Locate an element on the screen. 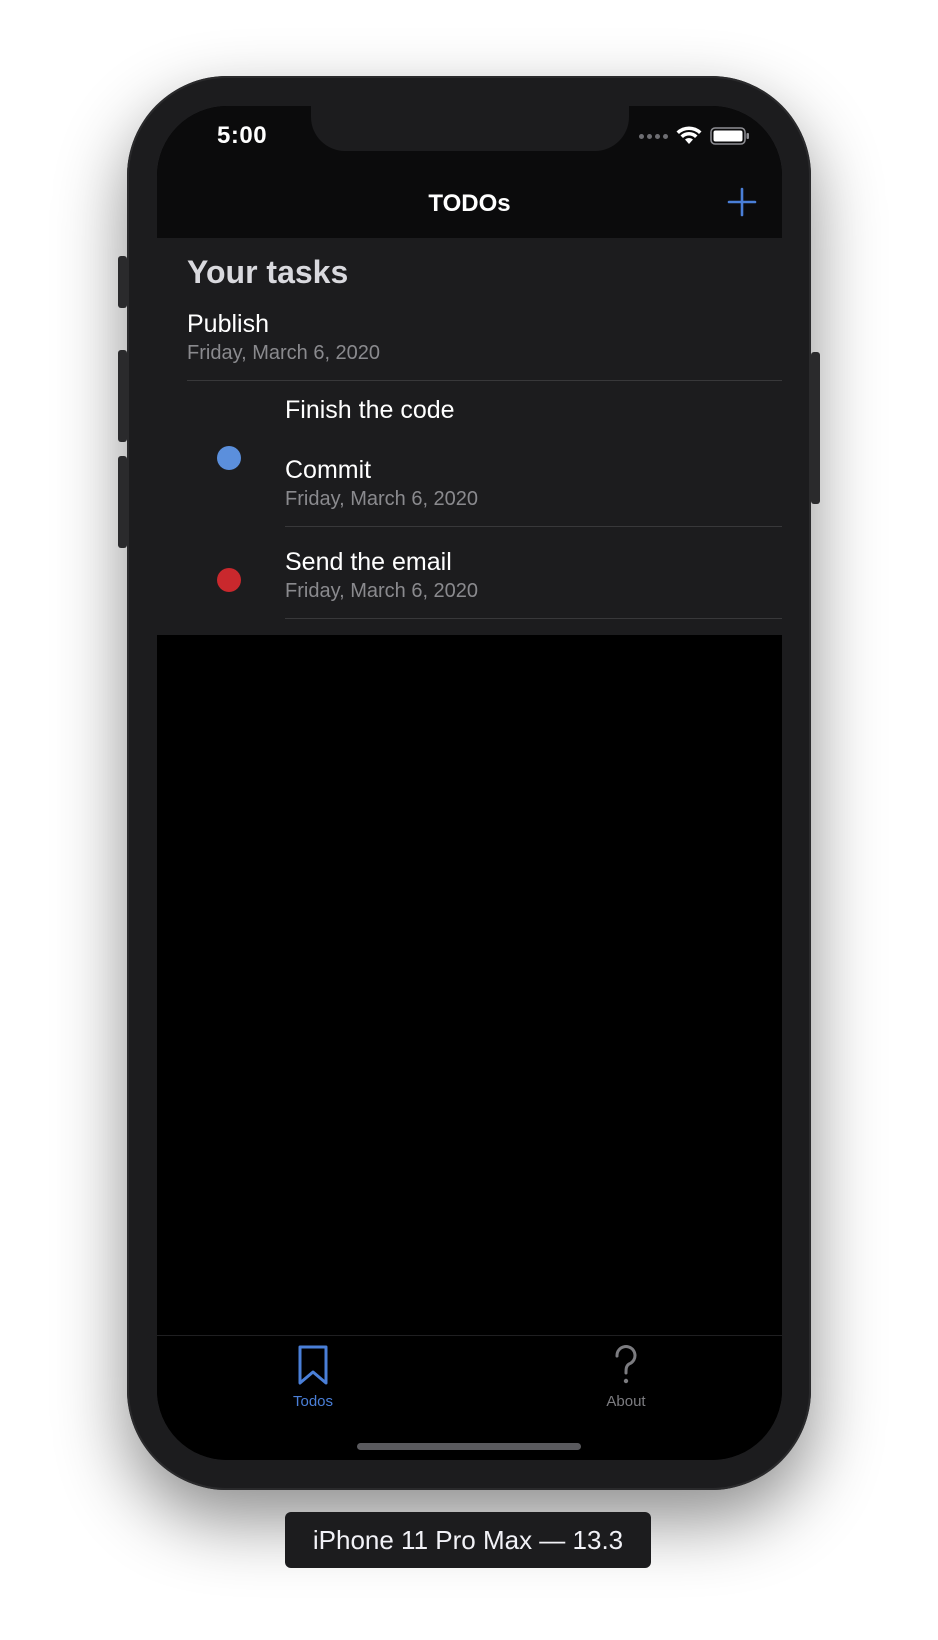 Image resolution: width=938 pixels, height=1640 pixels. status-time: 5:00 is located at coordinates (242, 135).